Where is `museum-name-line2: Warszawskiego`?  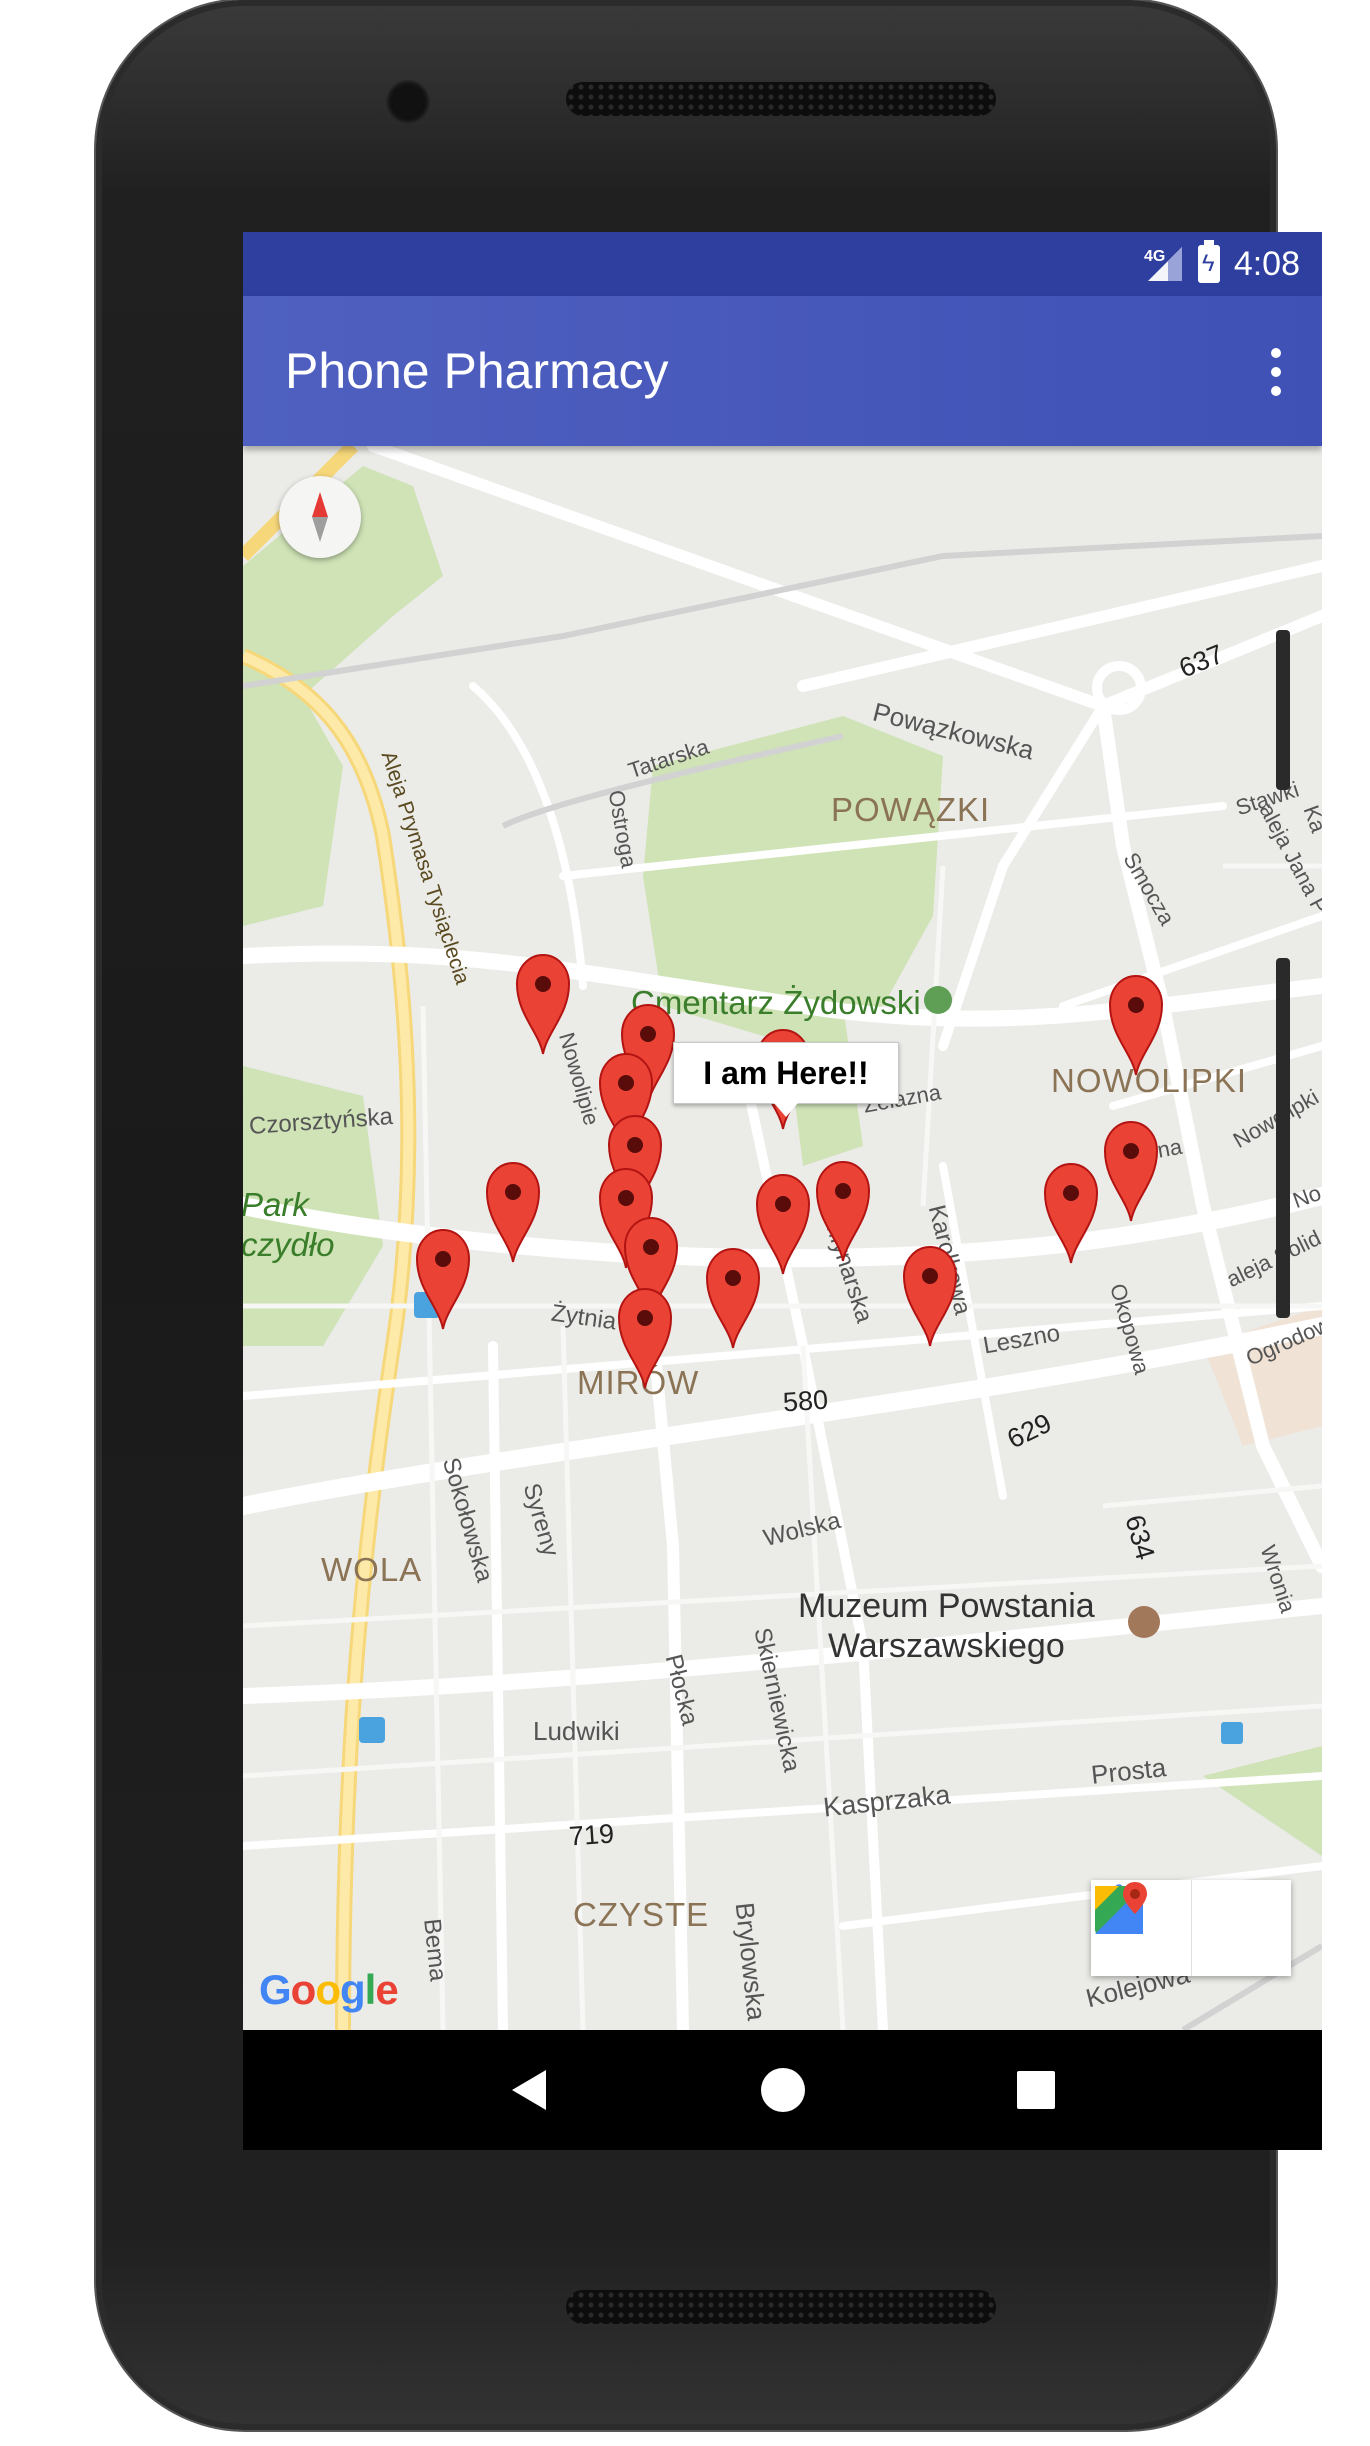
museum-name-line2: Warszawskiego is located at coordinates (946, 1646).